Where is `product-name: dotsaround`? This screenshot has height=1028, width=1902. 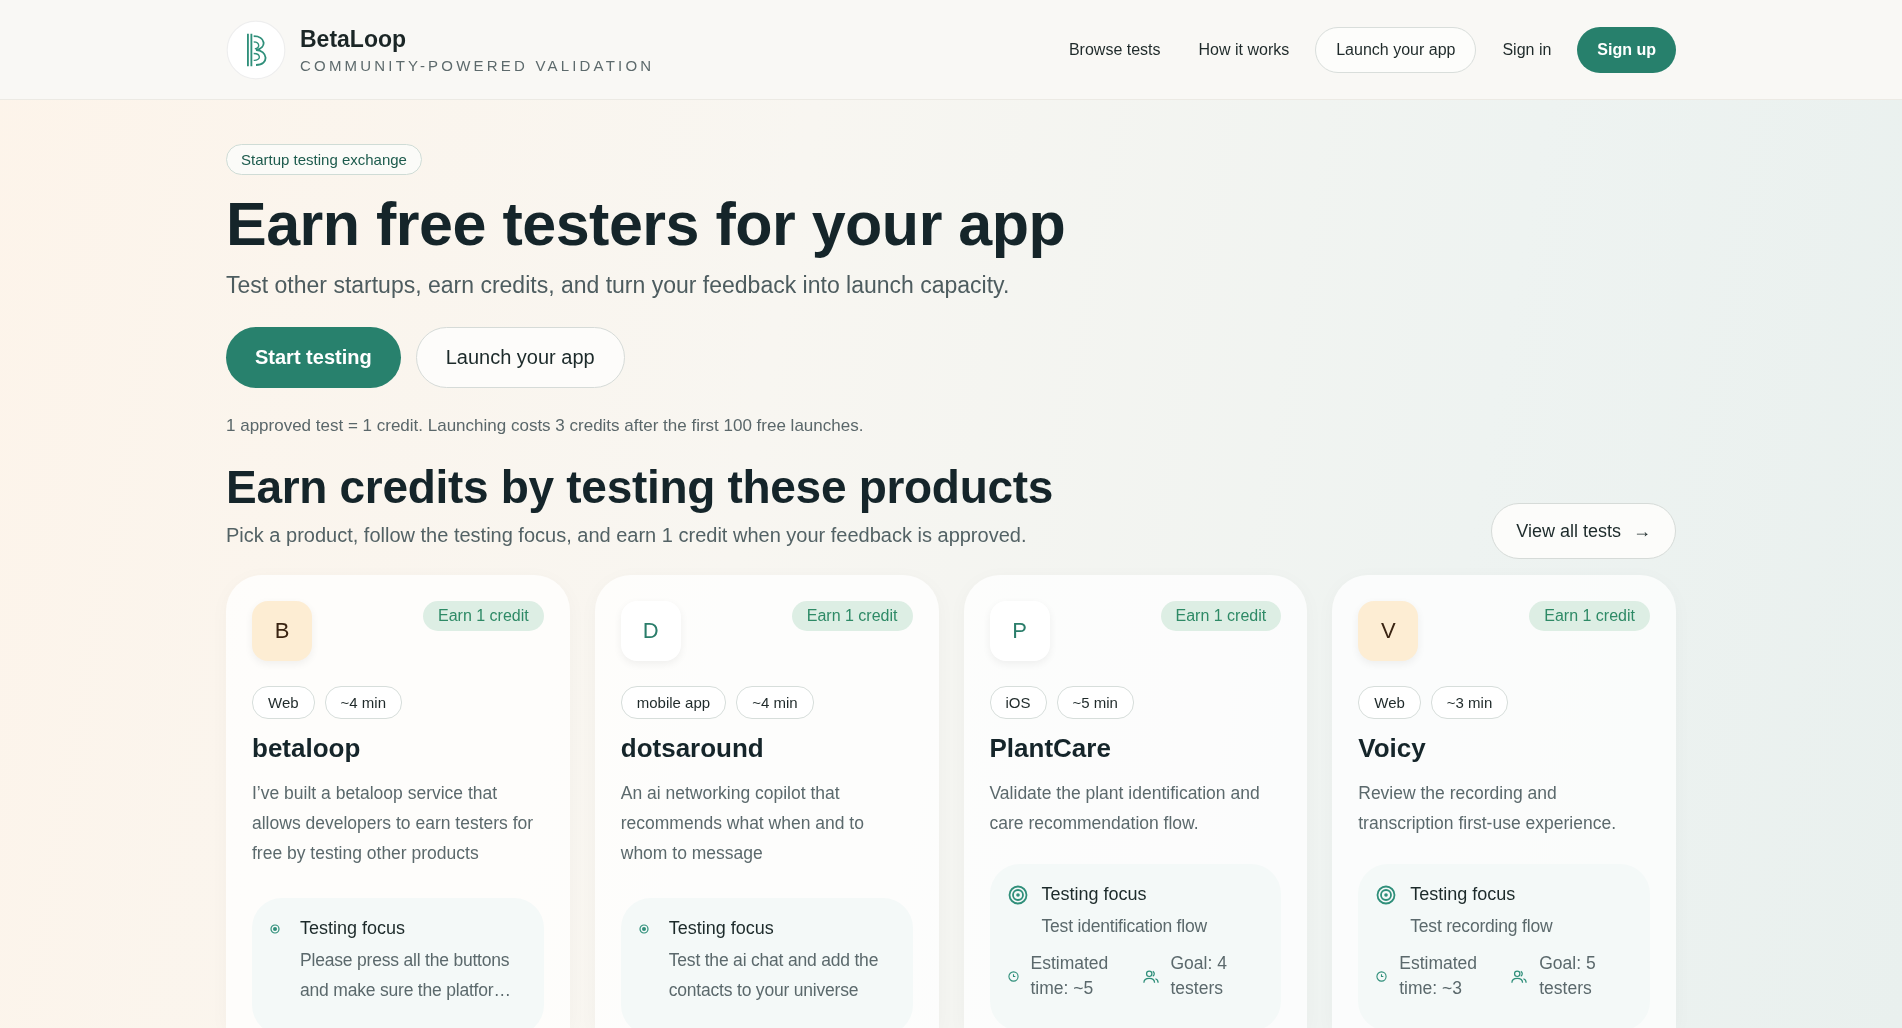 product-name: dotsaround is located at coordinates (692, 749).